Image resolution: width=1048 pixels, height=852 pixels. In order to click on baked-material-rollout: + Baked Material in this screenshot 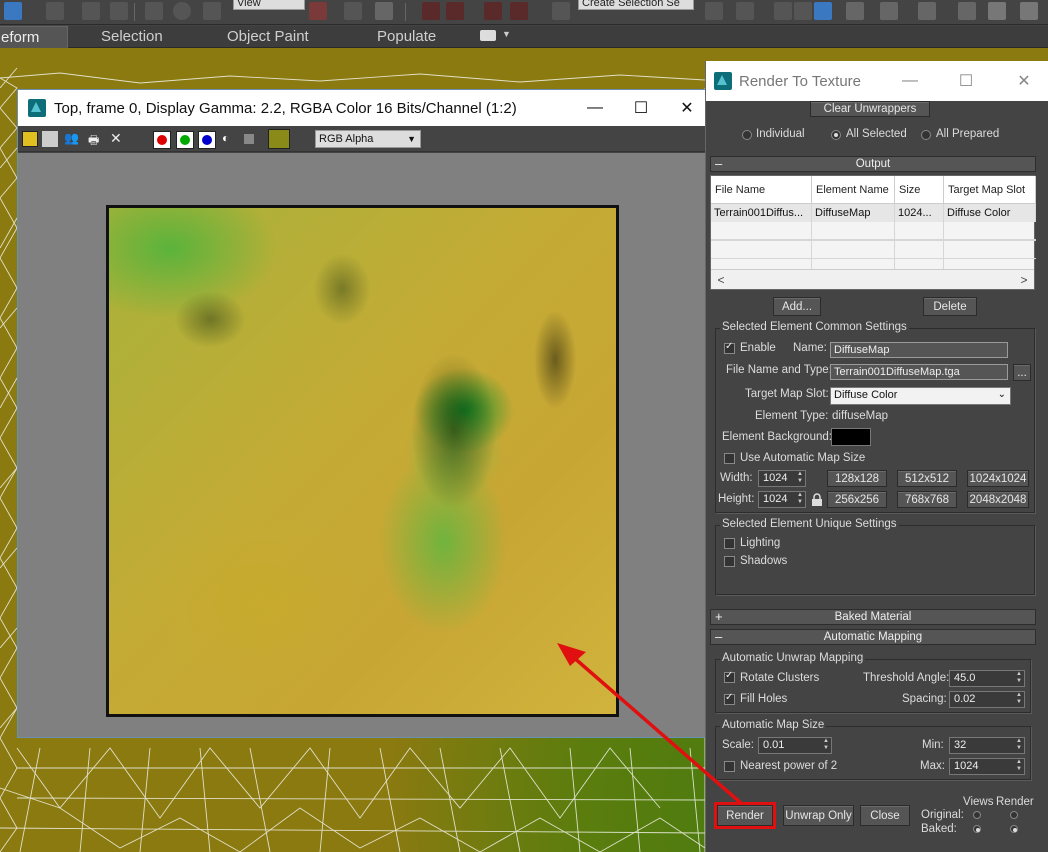, I will do `click(873, 617)`.